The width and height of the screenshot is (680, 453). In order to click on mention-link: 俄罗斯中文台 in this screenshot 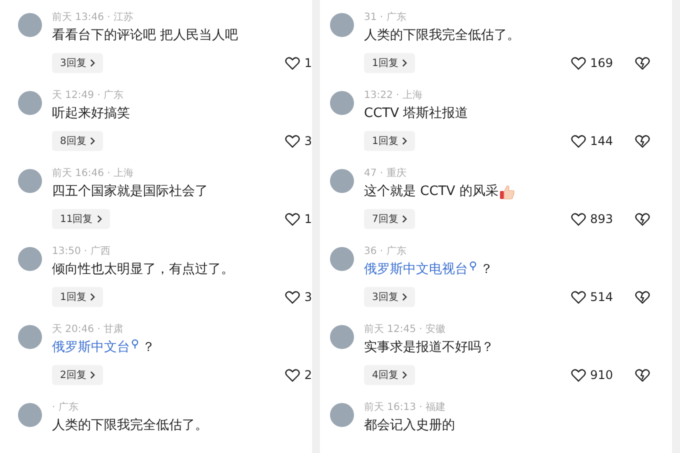, I will do `click(97, 348)`.